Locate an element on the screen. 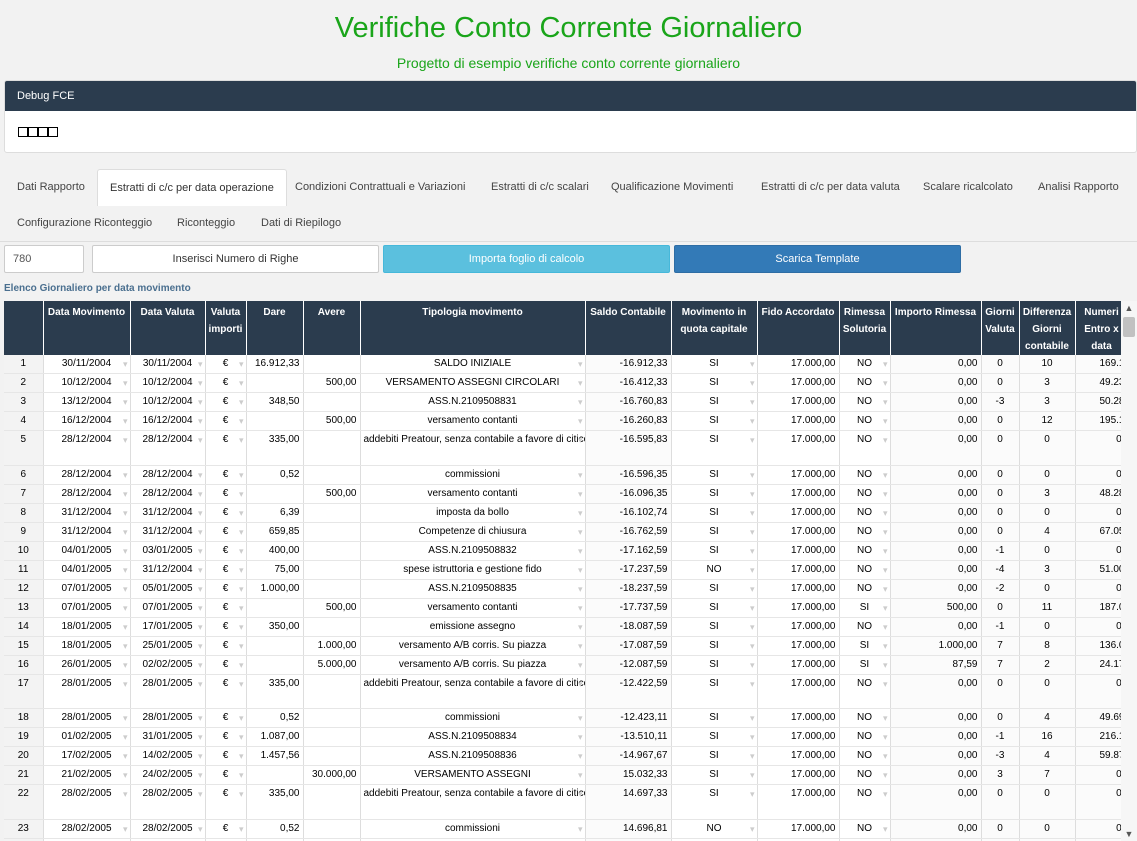 The image size is (1137, 841). table-cell: 6,39 is located at coordinates (275, 513).